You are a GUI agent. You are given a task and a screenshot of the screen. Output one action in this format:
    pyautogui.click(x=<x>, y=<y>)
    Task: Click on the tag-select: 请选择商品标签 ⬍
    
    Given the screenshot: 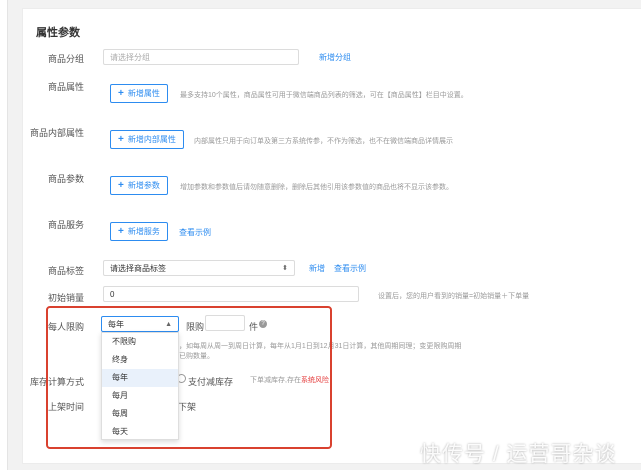 What is the action you would take?
    pyautogui.click(x=199, y=268)
    